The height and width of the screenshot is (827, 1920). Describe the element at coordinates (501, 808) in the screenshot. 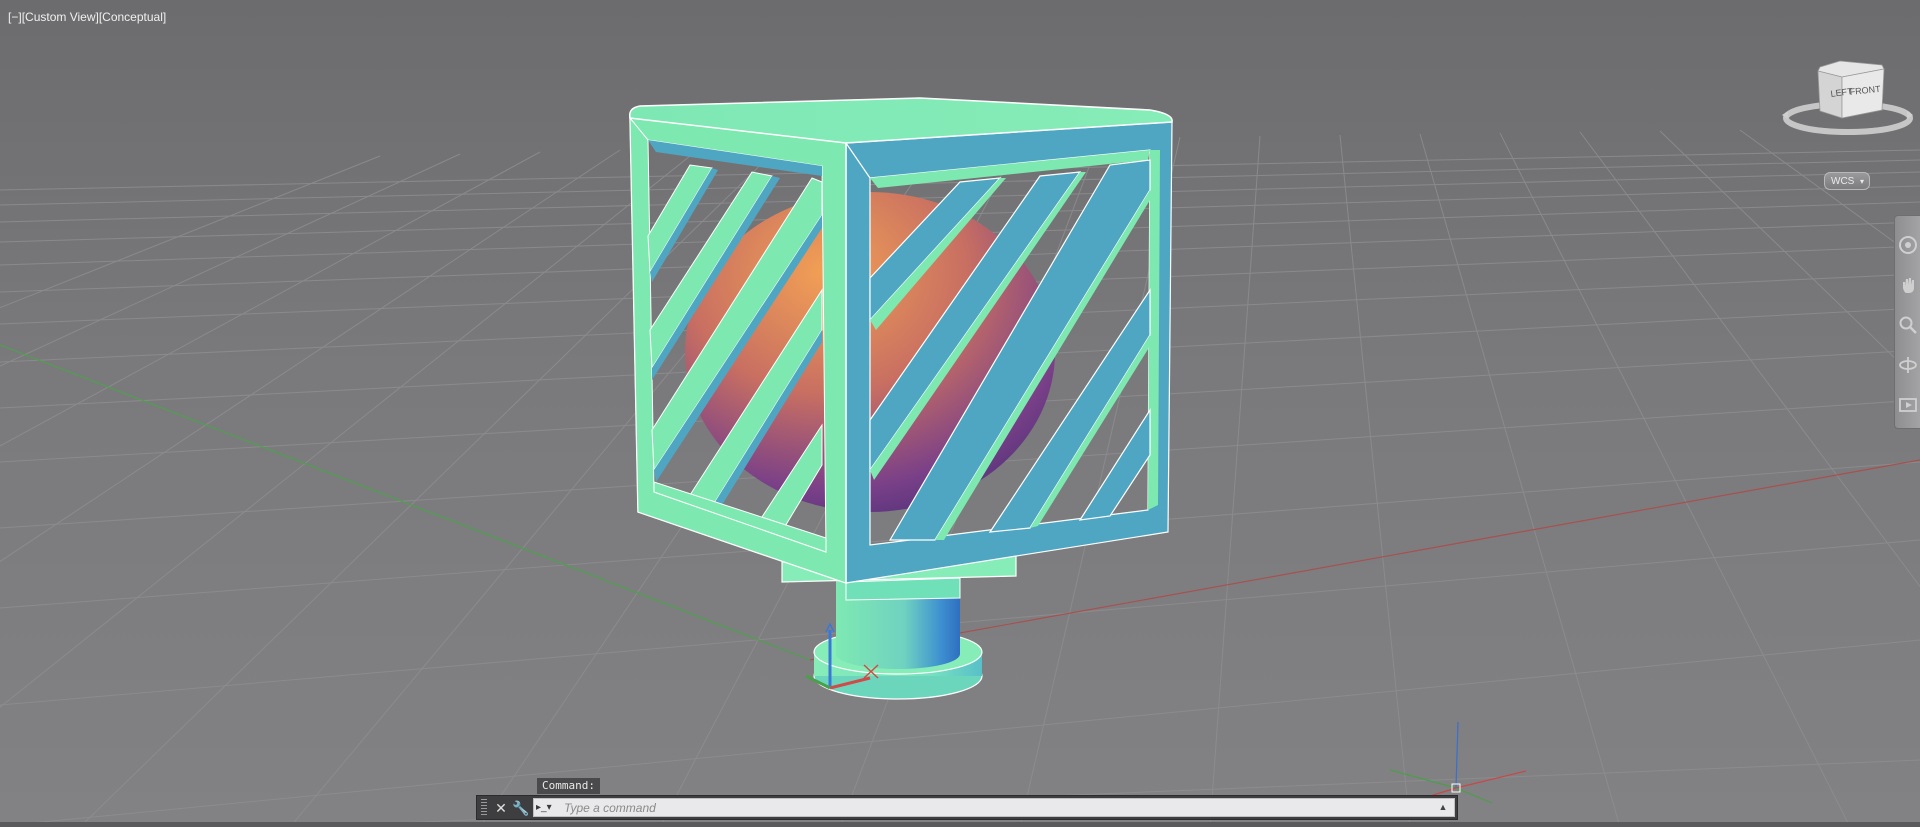

I see `close-icon: ✕` at that location.